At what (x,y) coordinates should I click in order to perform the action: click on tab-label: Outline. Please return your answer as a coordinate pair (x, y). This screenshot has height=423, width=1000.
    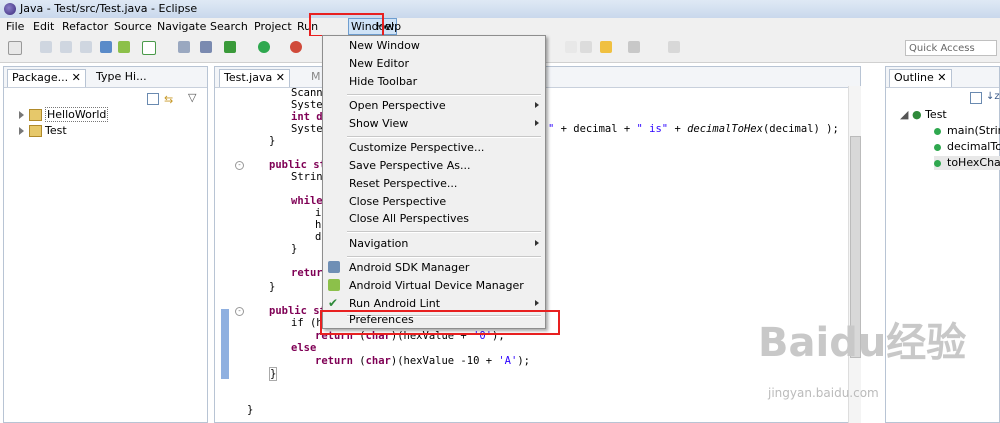
    Looking at the image, I should click on (914, 77).